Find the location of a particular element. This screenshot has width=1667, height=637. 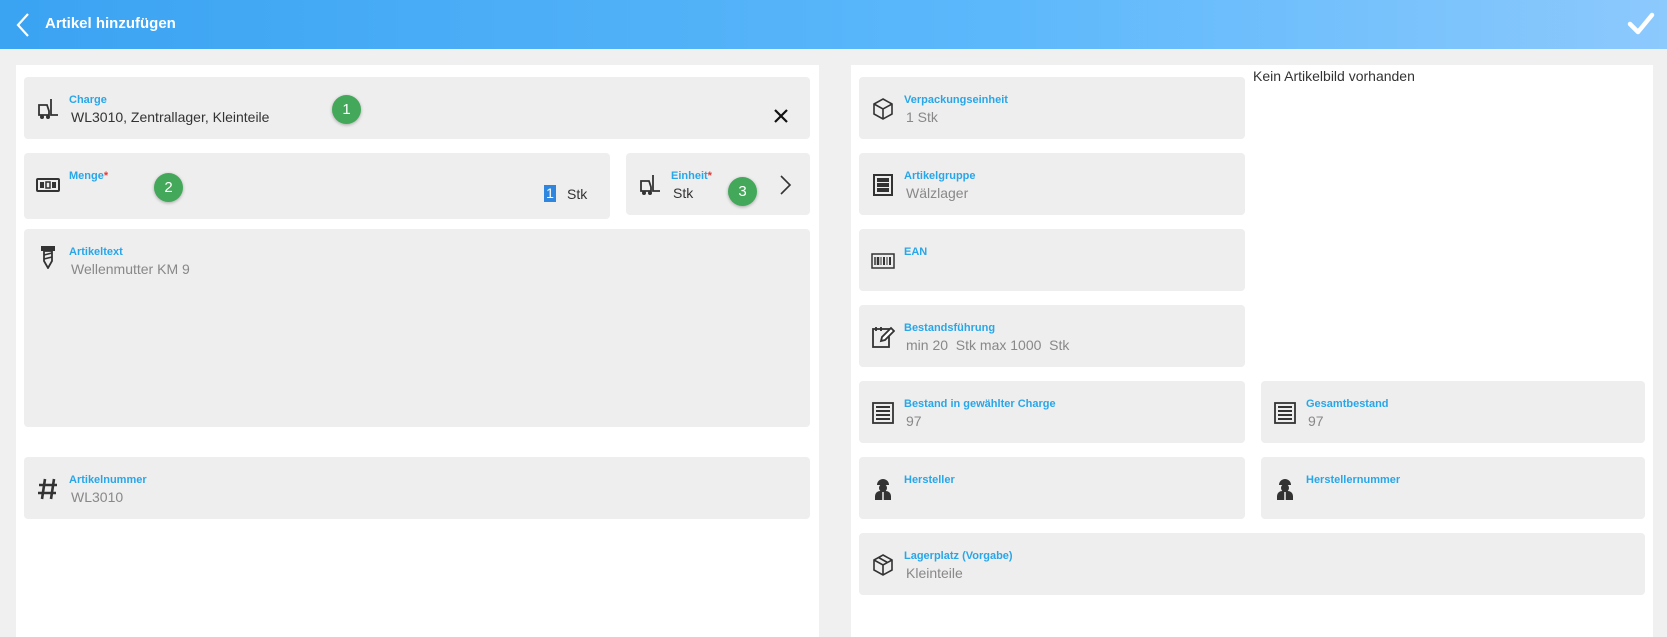

artikelgruppe-value: Wälzlager is located at coordinates (937, 193).